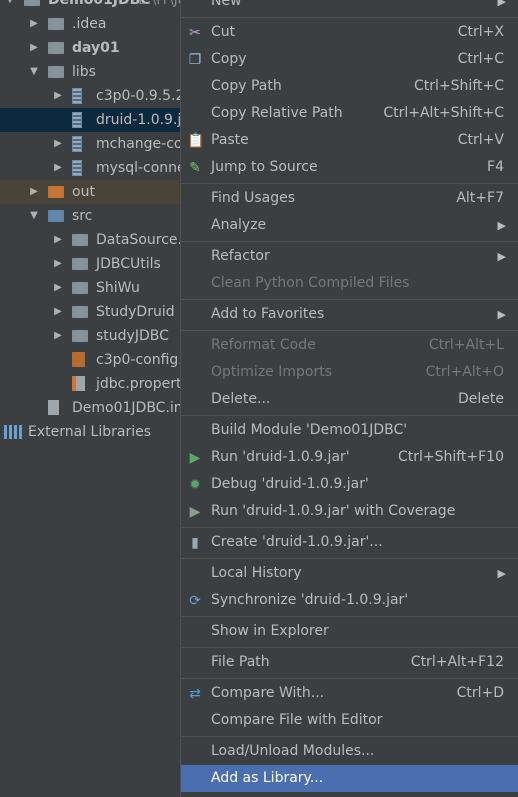 The image size is (518, 797). Describe the element at coordinates (280, 457) in the screenshot. I see `menu-item-label: Run 'druid-1.0.9.jar'` at that location.